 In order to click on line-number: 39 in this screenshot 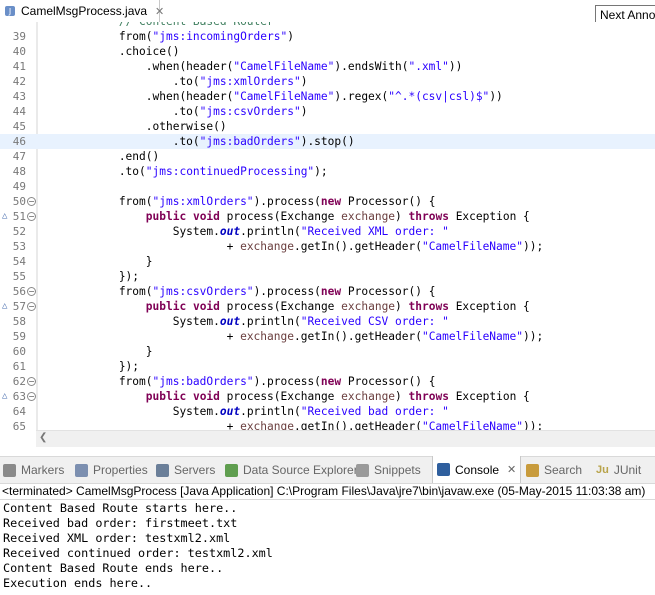, I will do `click(19, 36)`.